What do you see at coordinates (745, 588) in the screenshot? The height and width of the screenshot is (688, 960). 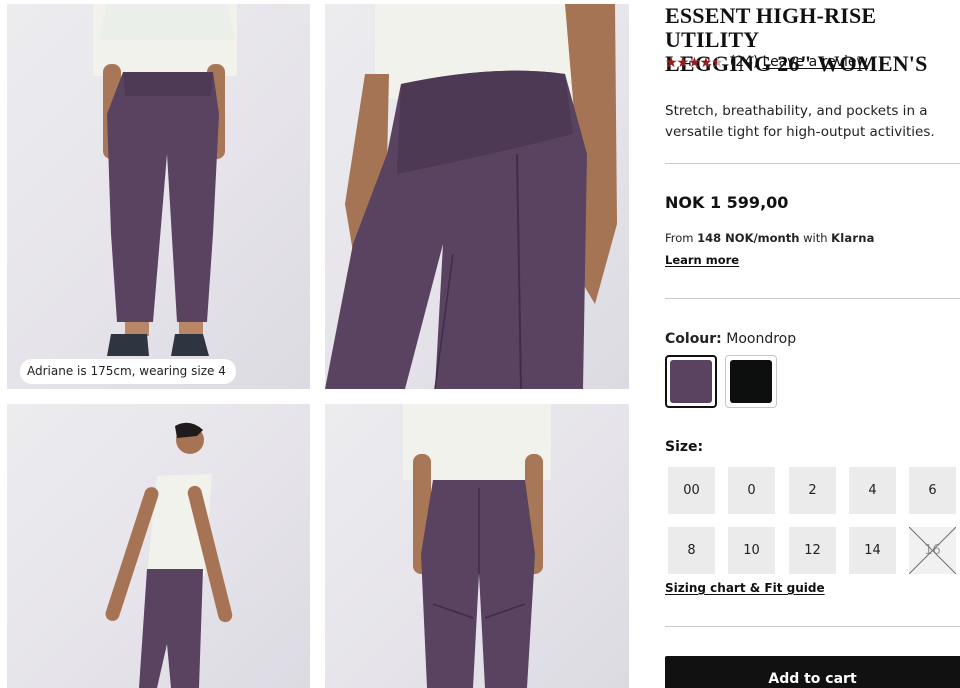 I see `sizing-chart-link: Sizing chart & Fit guide` at bounding box center [745, 588].